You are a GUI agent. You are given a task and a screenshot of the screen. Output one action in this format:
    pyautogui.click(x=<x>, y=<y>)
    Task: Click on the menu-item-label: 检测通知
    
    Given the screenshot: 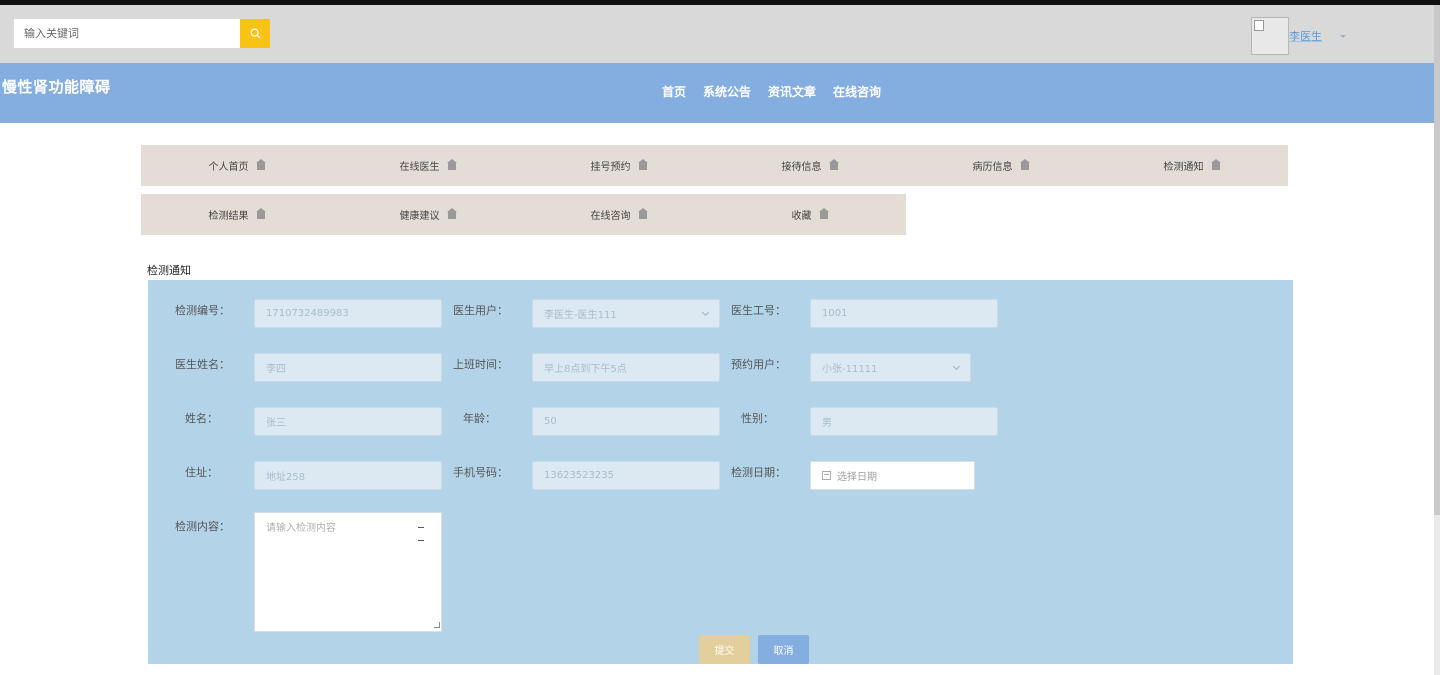 What is the action you would take?
    pyautogui.click(x=1183, y=167)
    